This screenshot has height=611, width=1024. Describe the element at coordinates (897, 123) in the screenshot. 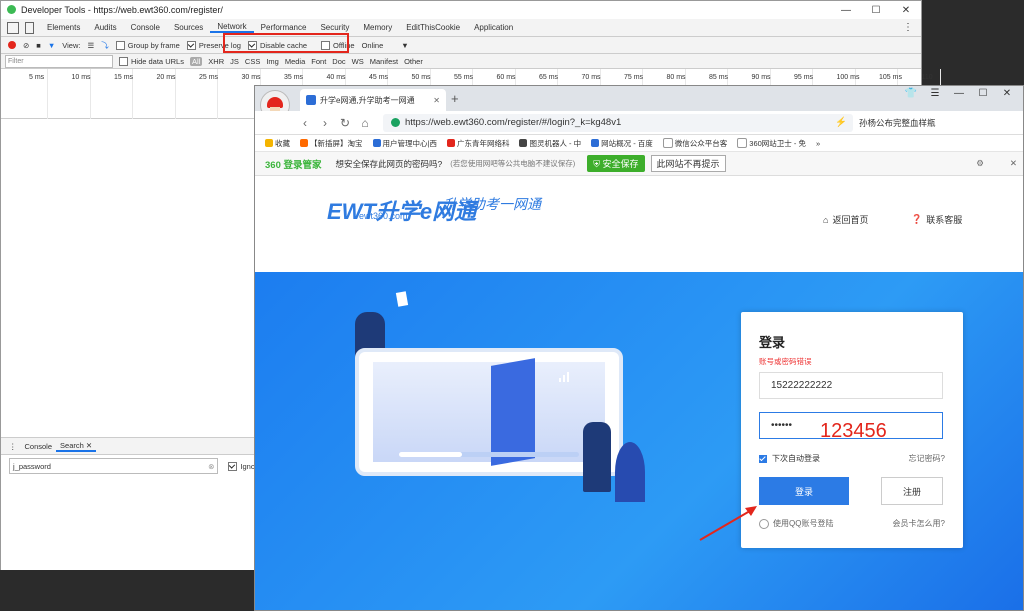

I see `news-search-hint: 孙杨公布完整血样瓶` at that location.